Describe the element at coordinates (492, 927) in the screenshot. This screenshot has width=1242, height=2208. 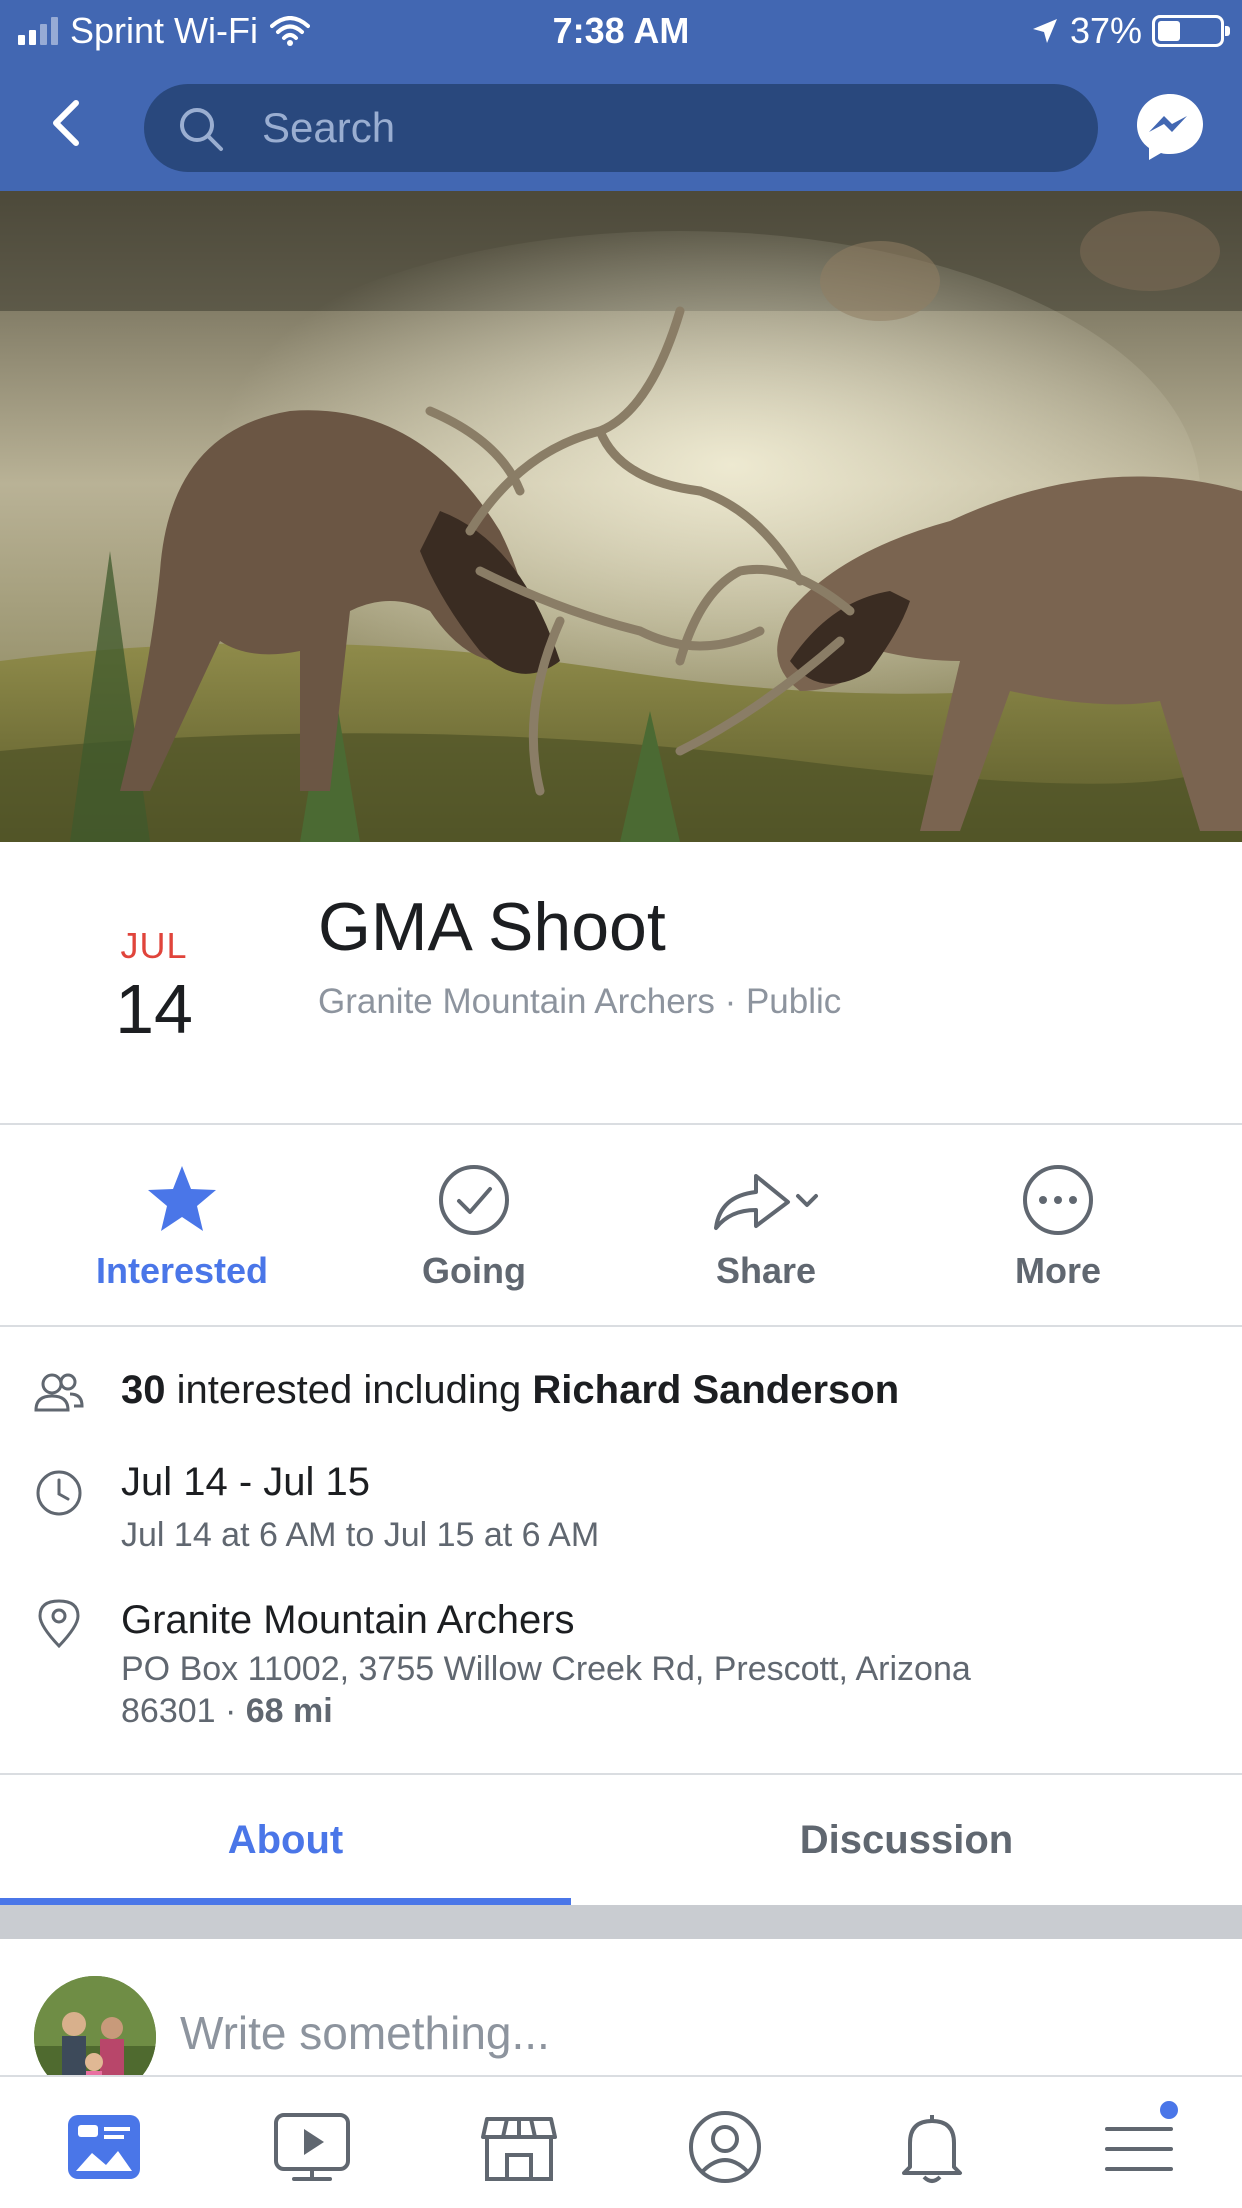
I see `event-title: GMA Shoot` at that location.